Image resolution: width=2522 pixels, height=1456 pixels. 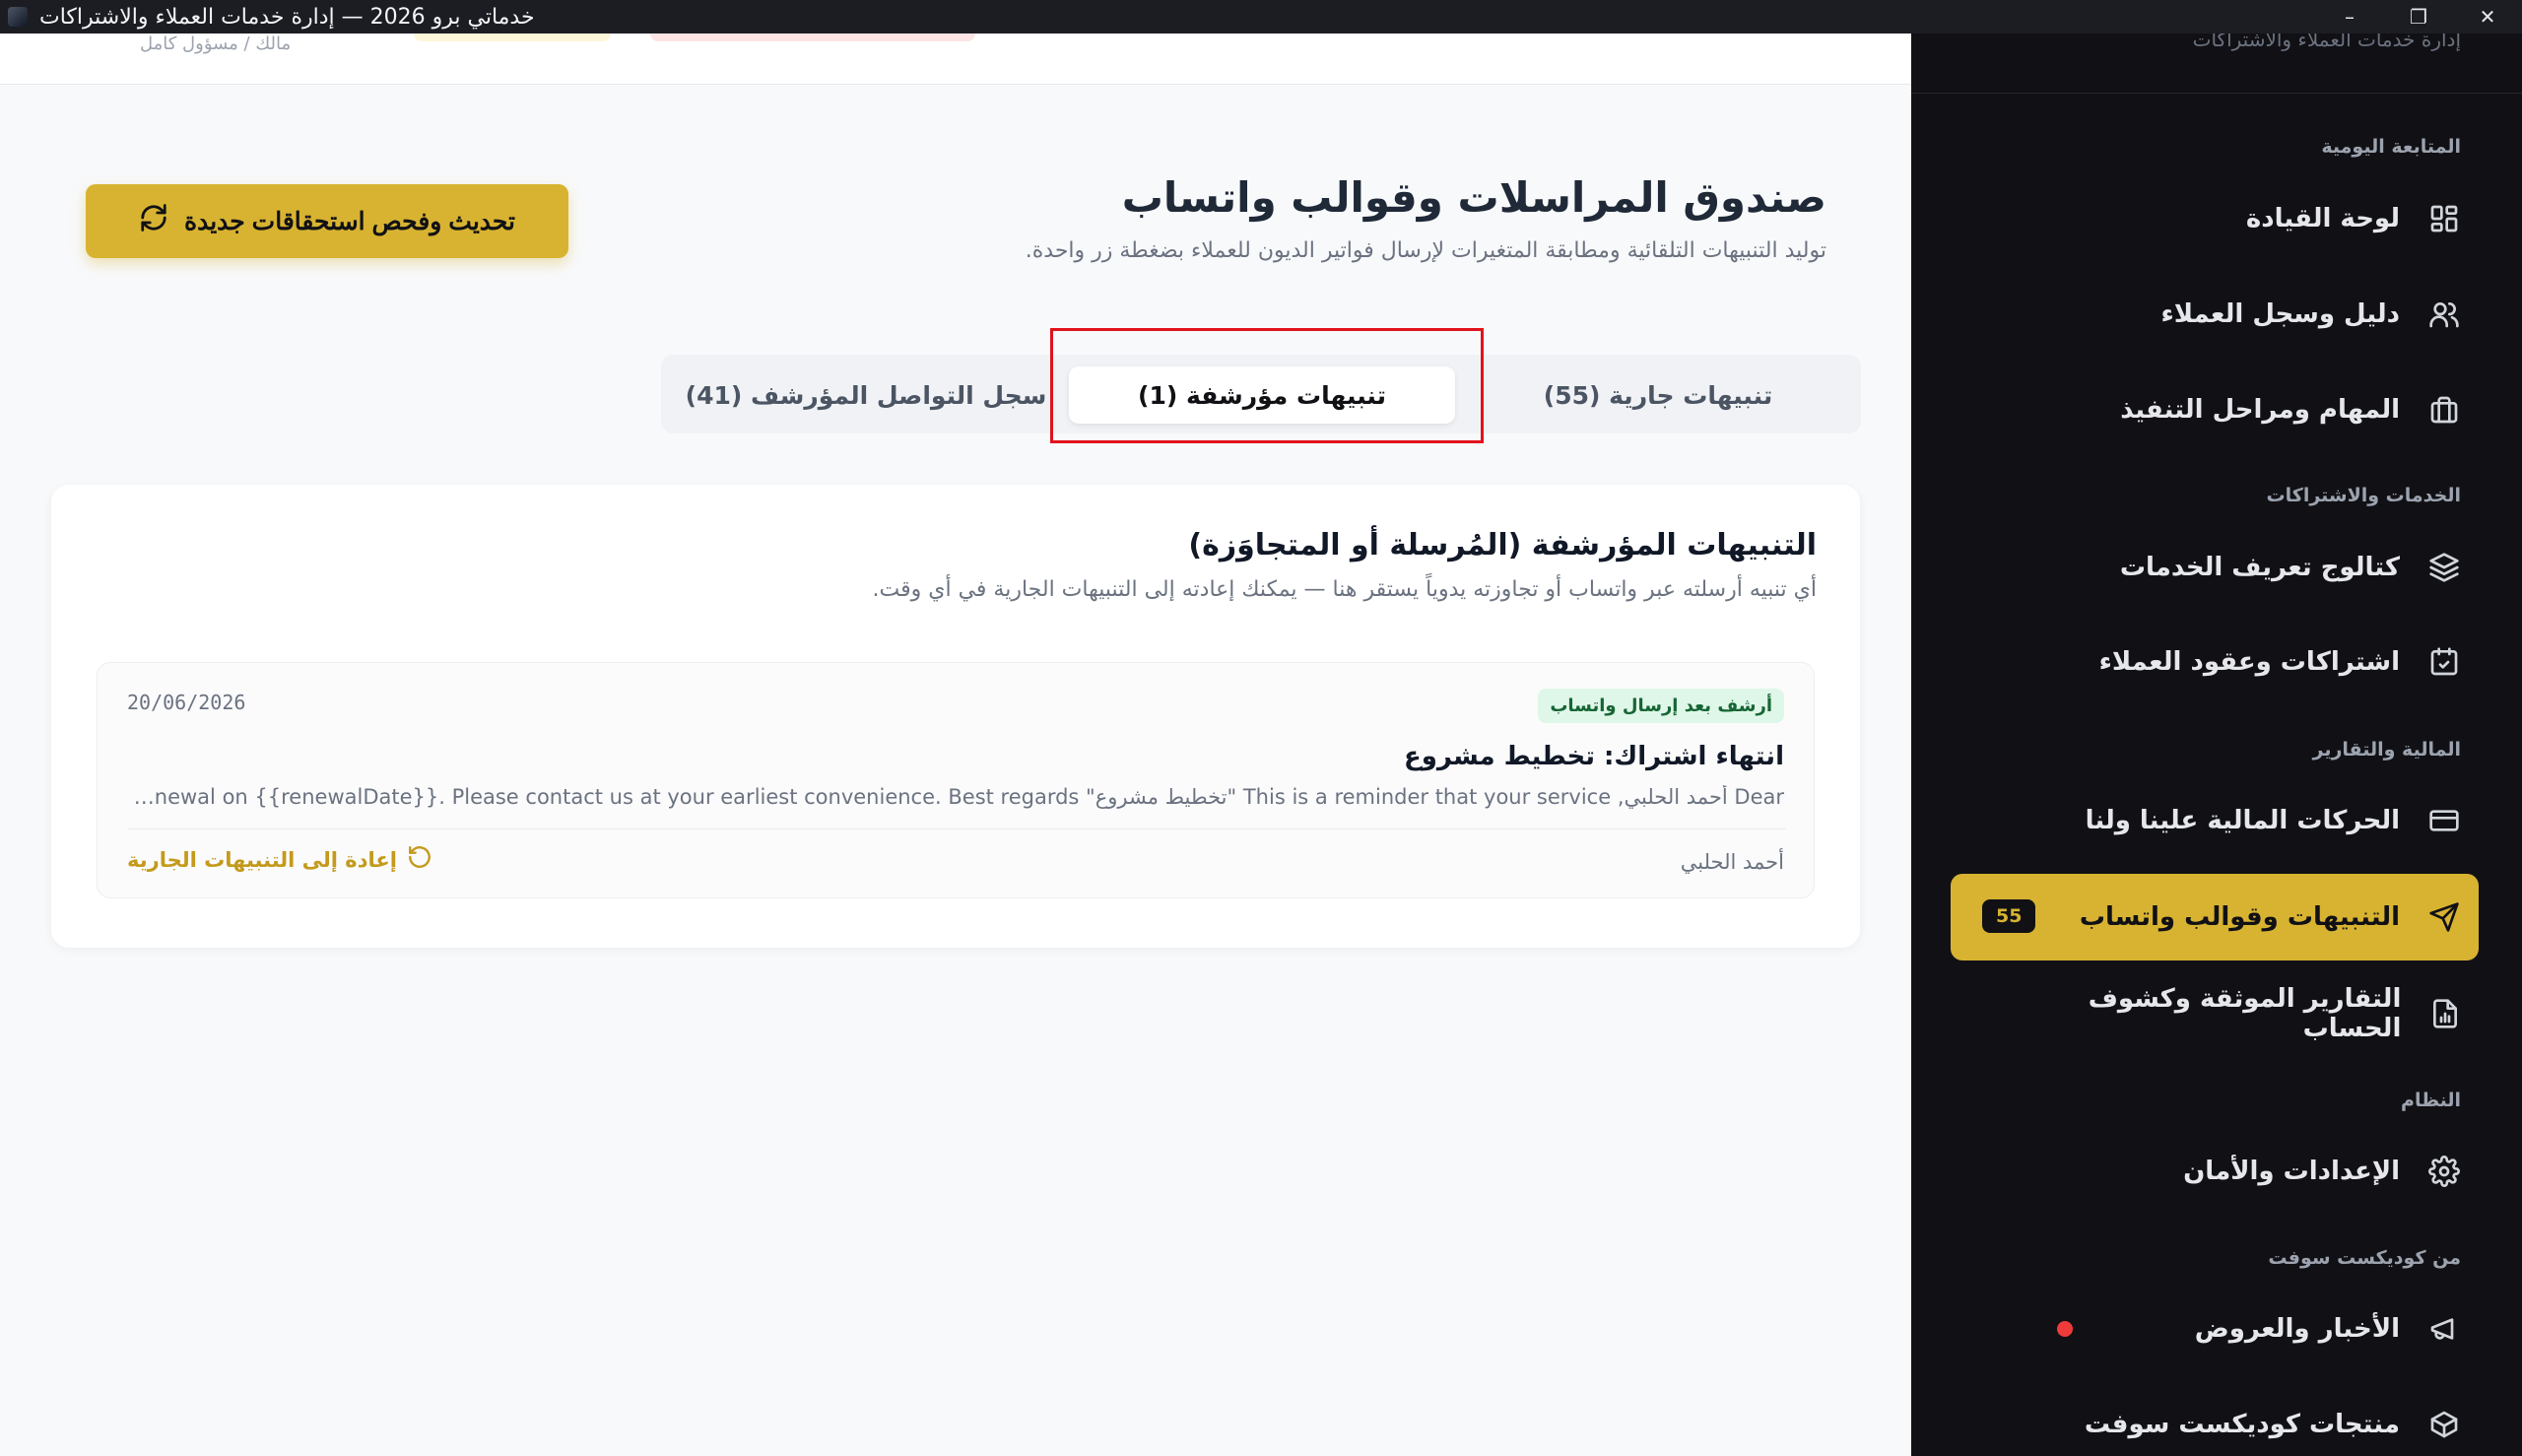 What do you see at coordinates (2391, 147) in the screenshot?
I see `sidebar-section-daily: المتابعة اليومية` at bounding box center [2391, 147].